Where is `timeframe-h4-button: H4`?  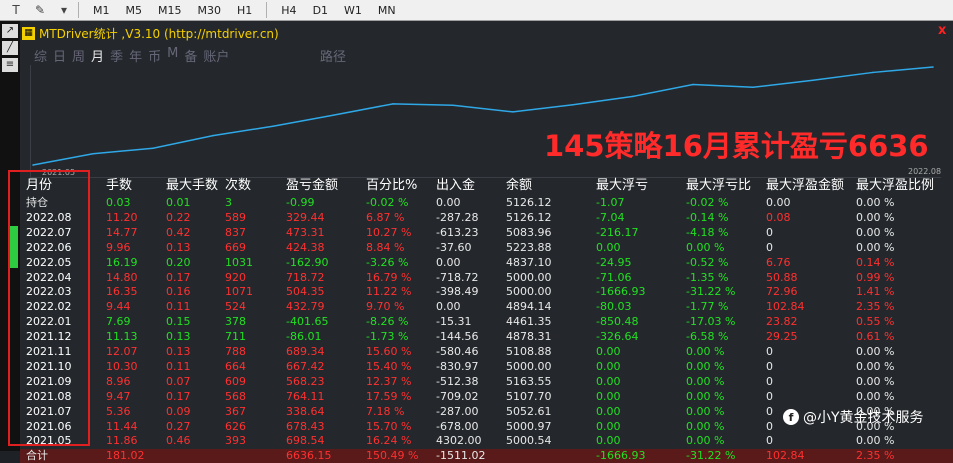
timeframe-h4-button: H4 is located at coordinates (288, 10).